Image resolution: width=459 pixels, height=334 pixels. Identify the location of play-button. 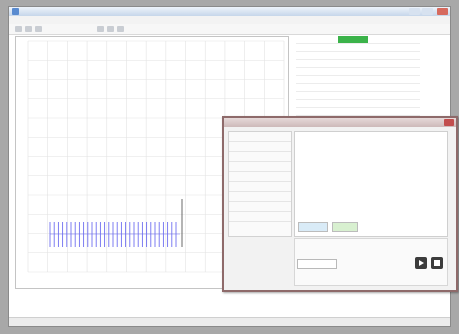
(421, 263).